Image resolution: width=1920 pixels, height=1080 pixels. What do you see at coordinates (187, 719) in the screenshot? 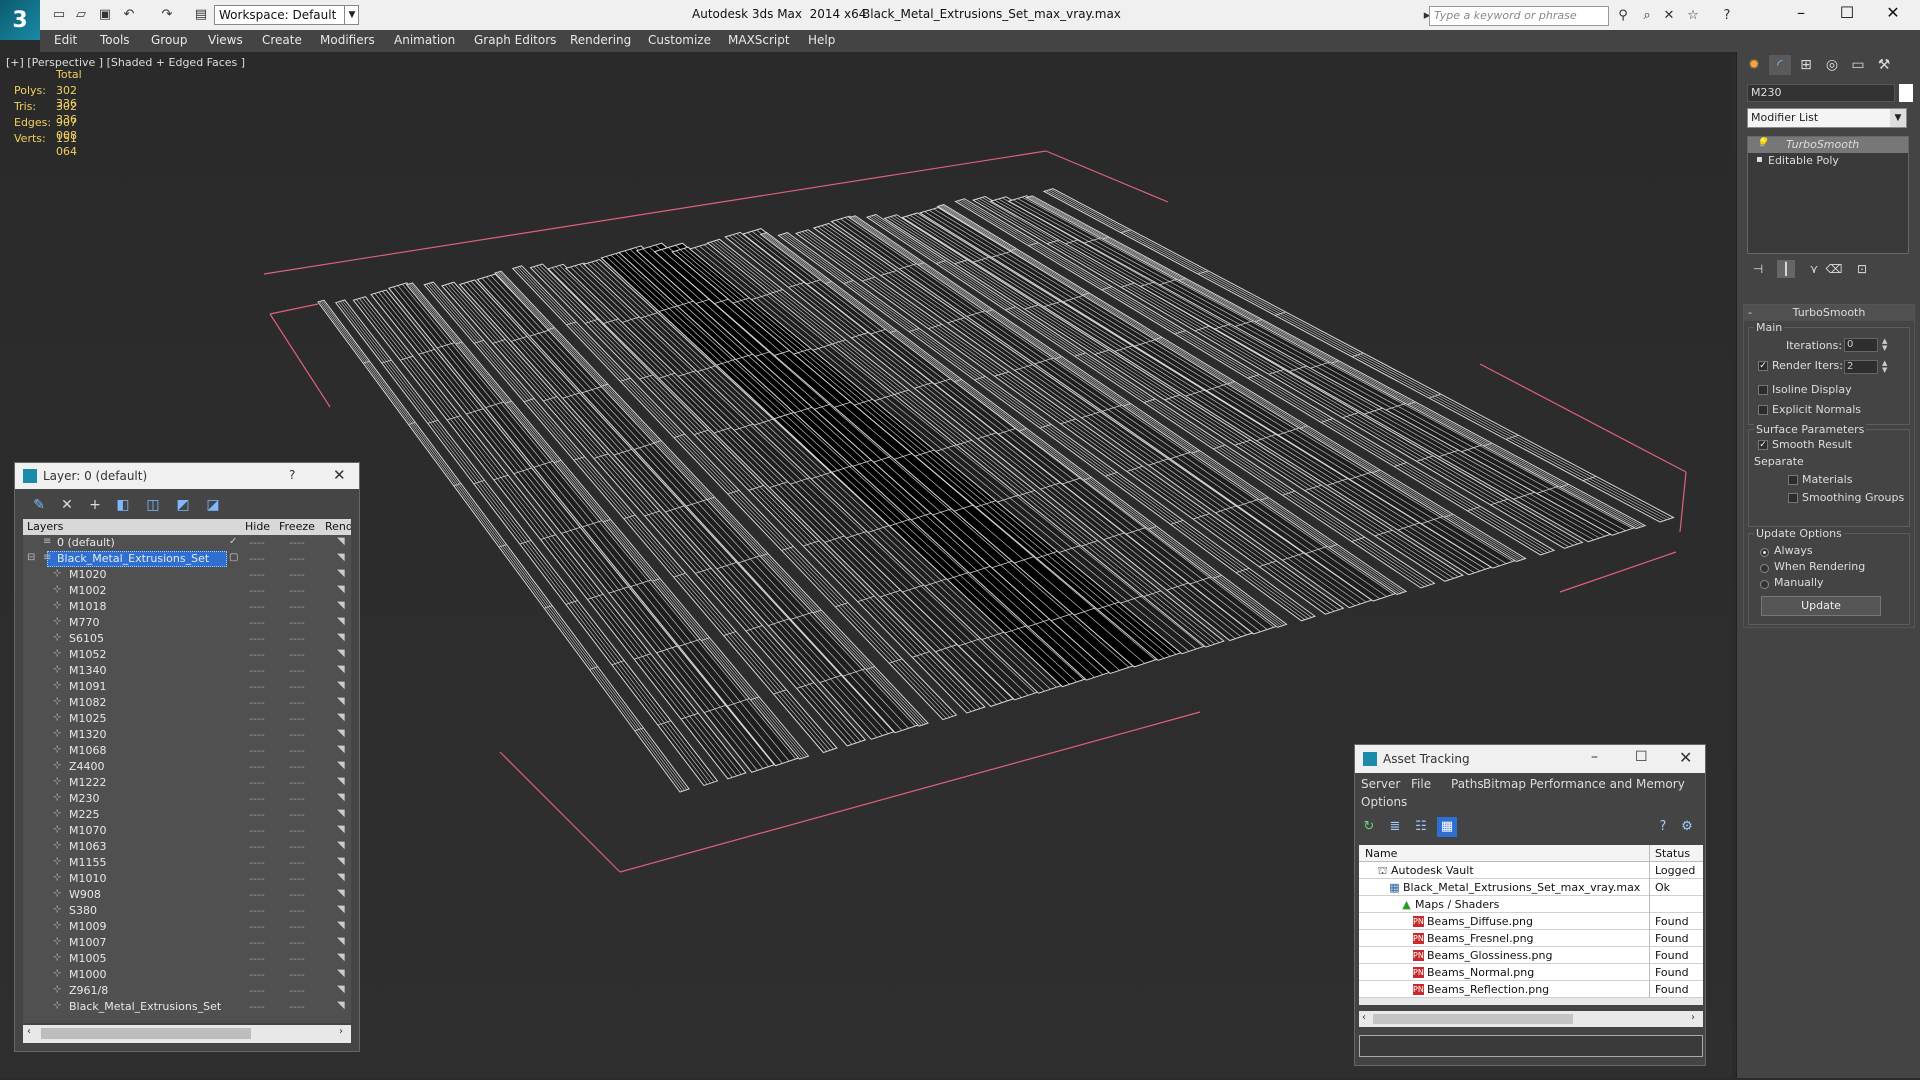
I see `layer-object-row: ⊹ M1025 ---- ---- ◥` at bounding box center [187, 719].